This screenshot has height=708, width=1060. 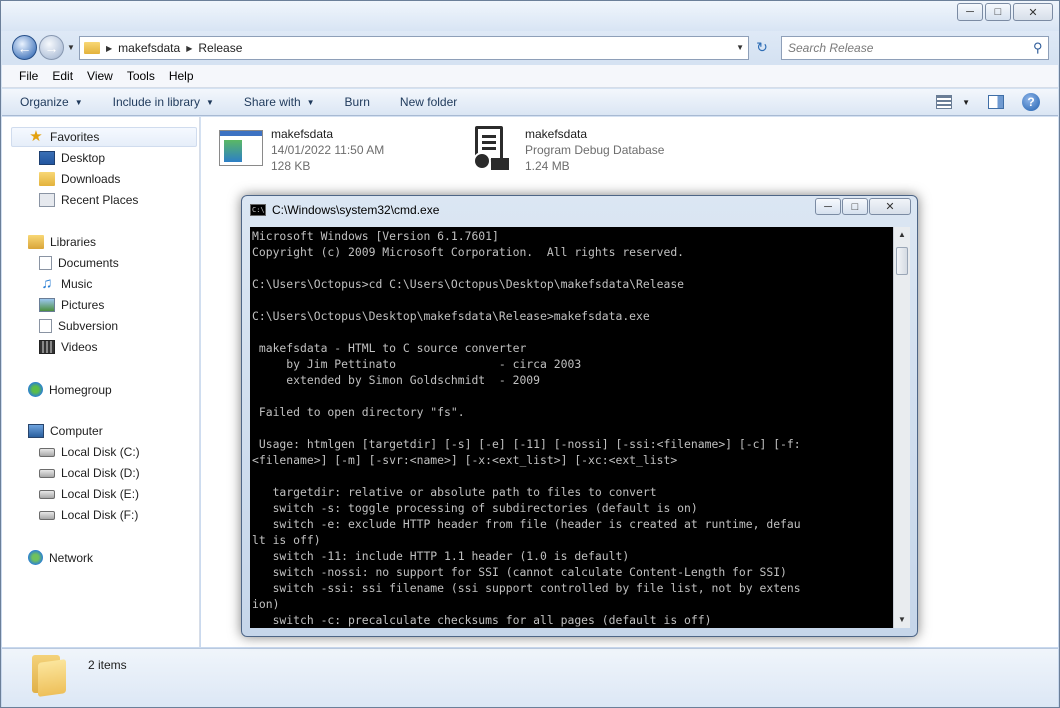 I want to click on console-scrollbar: ▲ ▼, so click(x=901, y=427).